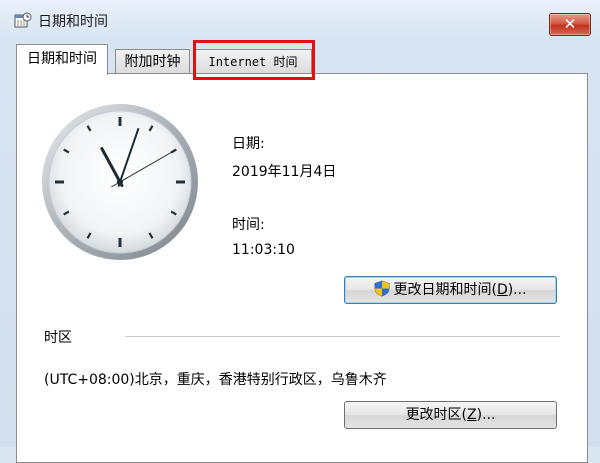  Describe the element at coordinates (23, 20) in the screenshot. I see `calendar-clock-icon` at that location.